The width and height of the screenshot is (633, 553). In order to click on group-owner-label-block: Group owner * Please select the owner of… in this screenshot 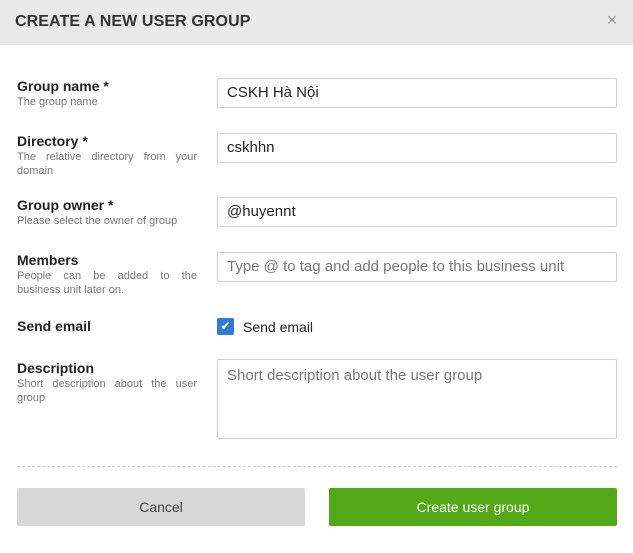, I will do `click(107, 212)`.